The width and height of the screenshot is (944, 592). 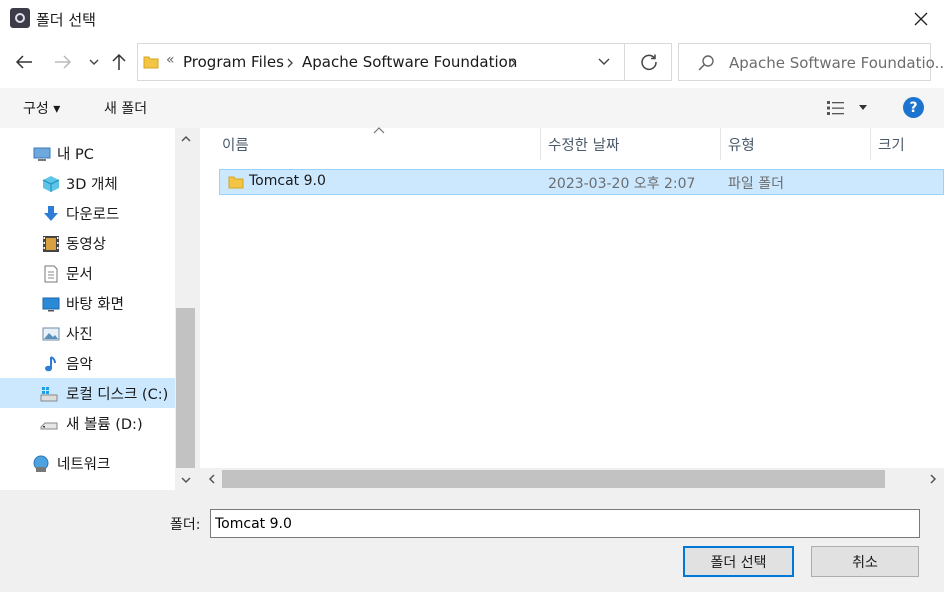 What do you see at coordinates (51, 334) in the screenshot?
I see `picture-icon` at bounding box center [51, 334].